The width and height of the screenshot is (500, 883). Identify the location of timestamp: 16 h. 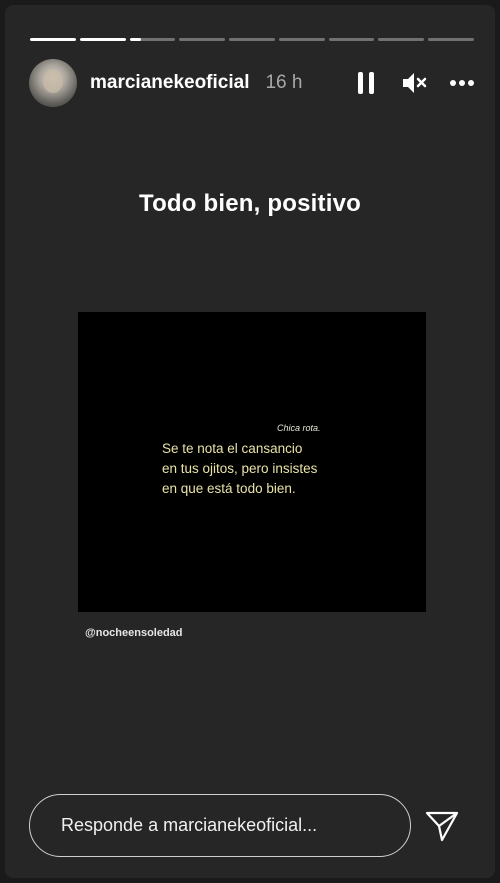
(284, 82).